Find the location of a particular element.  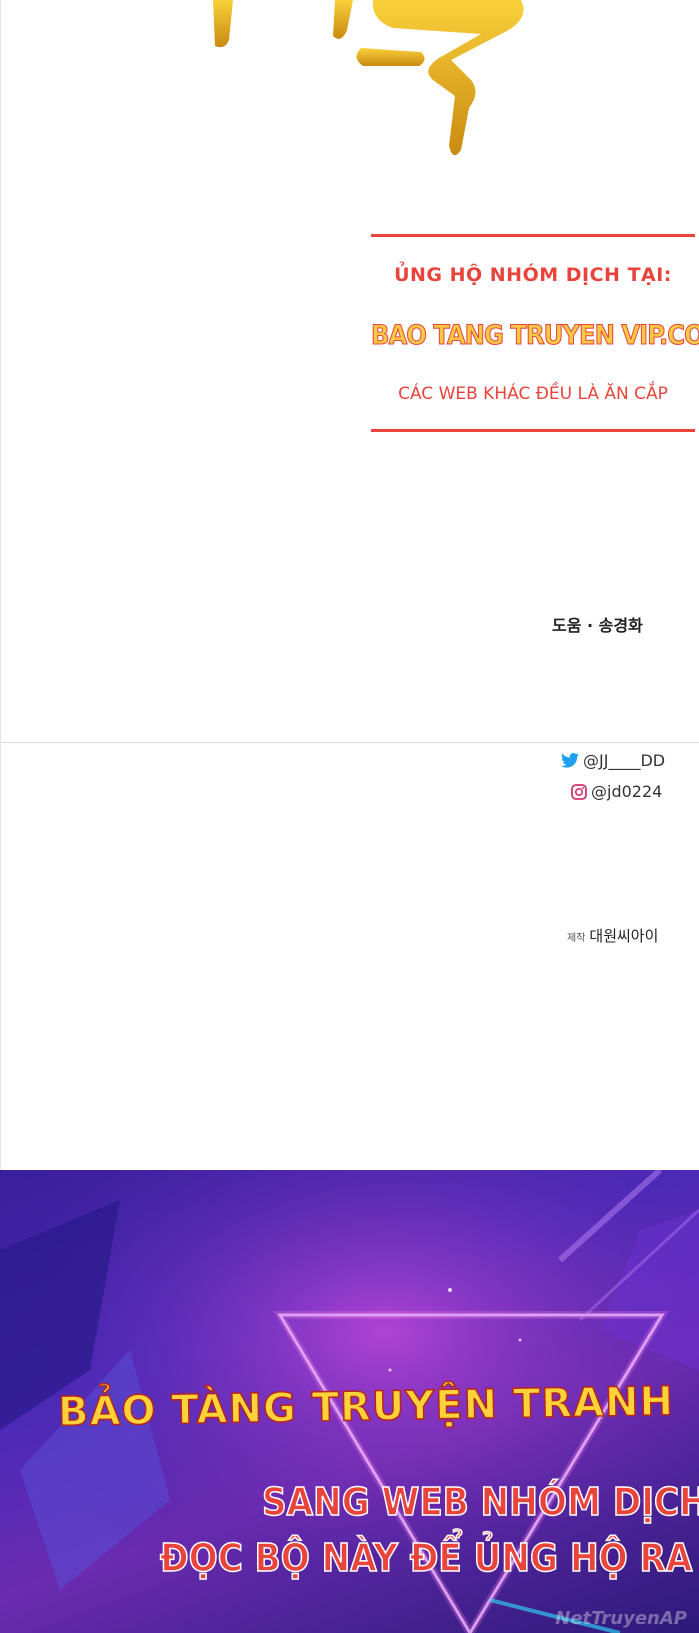

instagram-handle: @jd0224 is located at coordinates (627, 791).